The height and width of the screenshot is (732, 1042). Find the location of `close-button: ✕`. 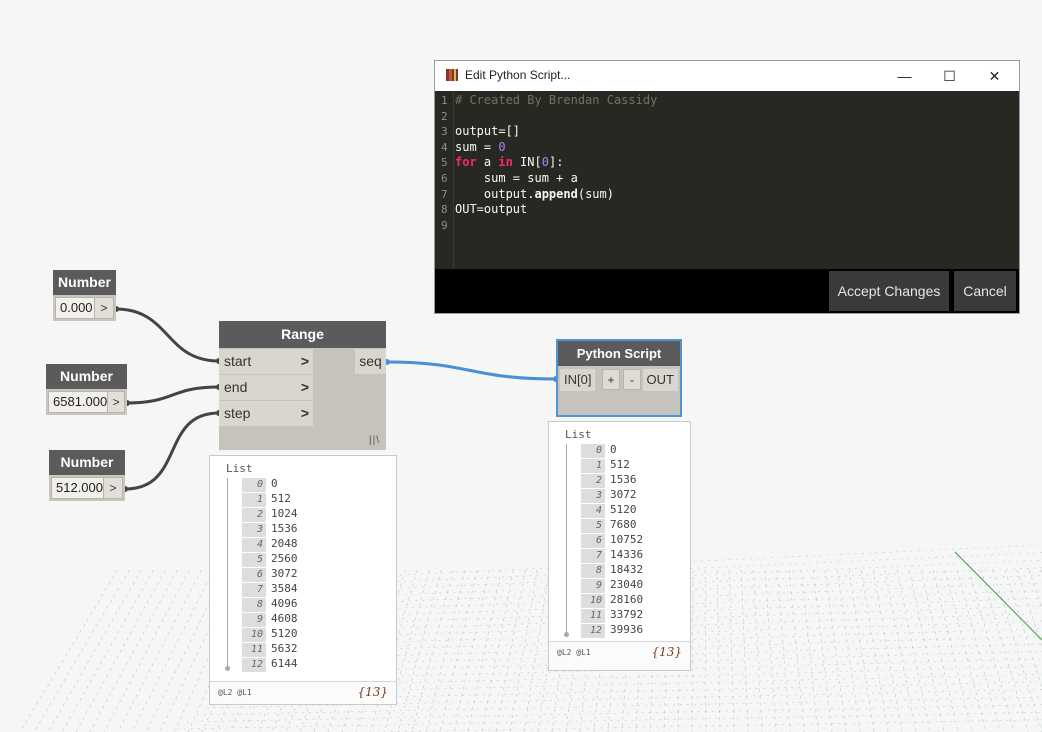

close-button: ✕ is located at coordinates (994, 76).